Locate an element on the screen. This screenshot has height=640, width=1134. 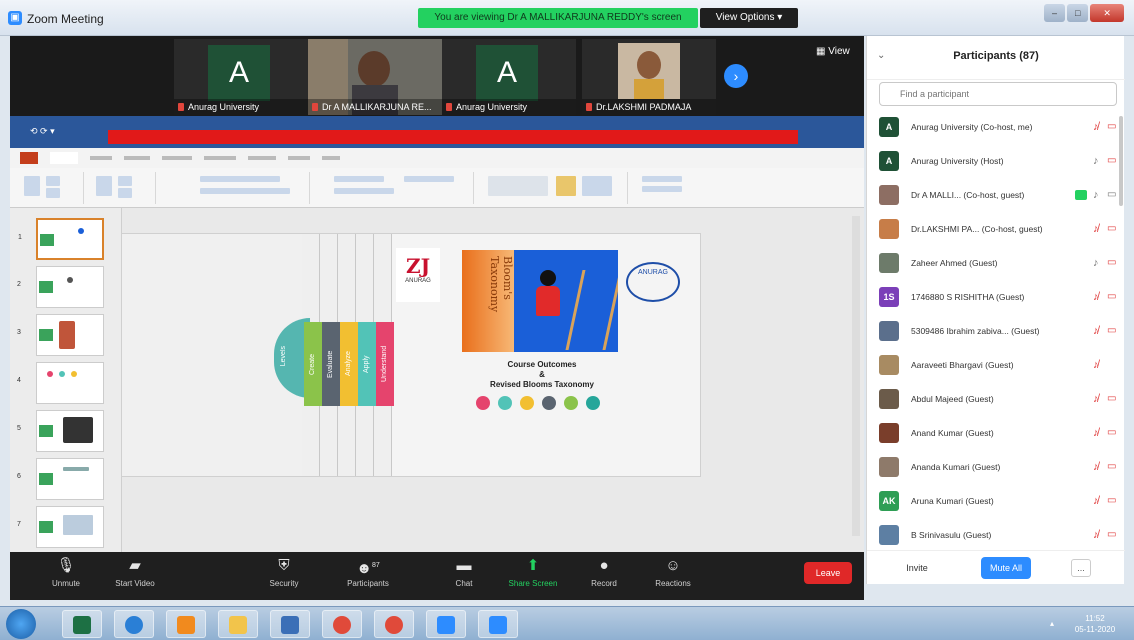
taskbar-ie is located at coordinates (134, 624).